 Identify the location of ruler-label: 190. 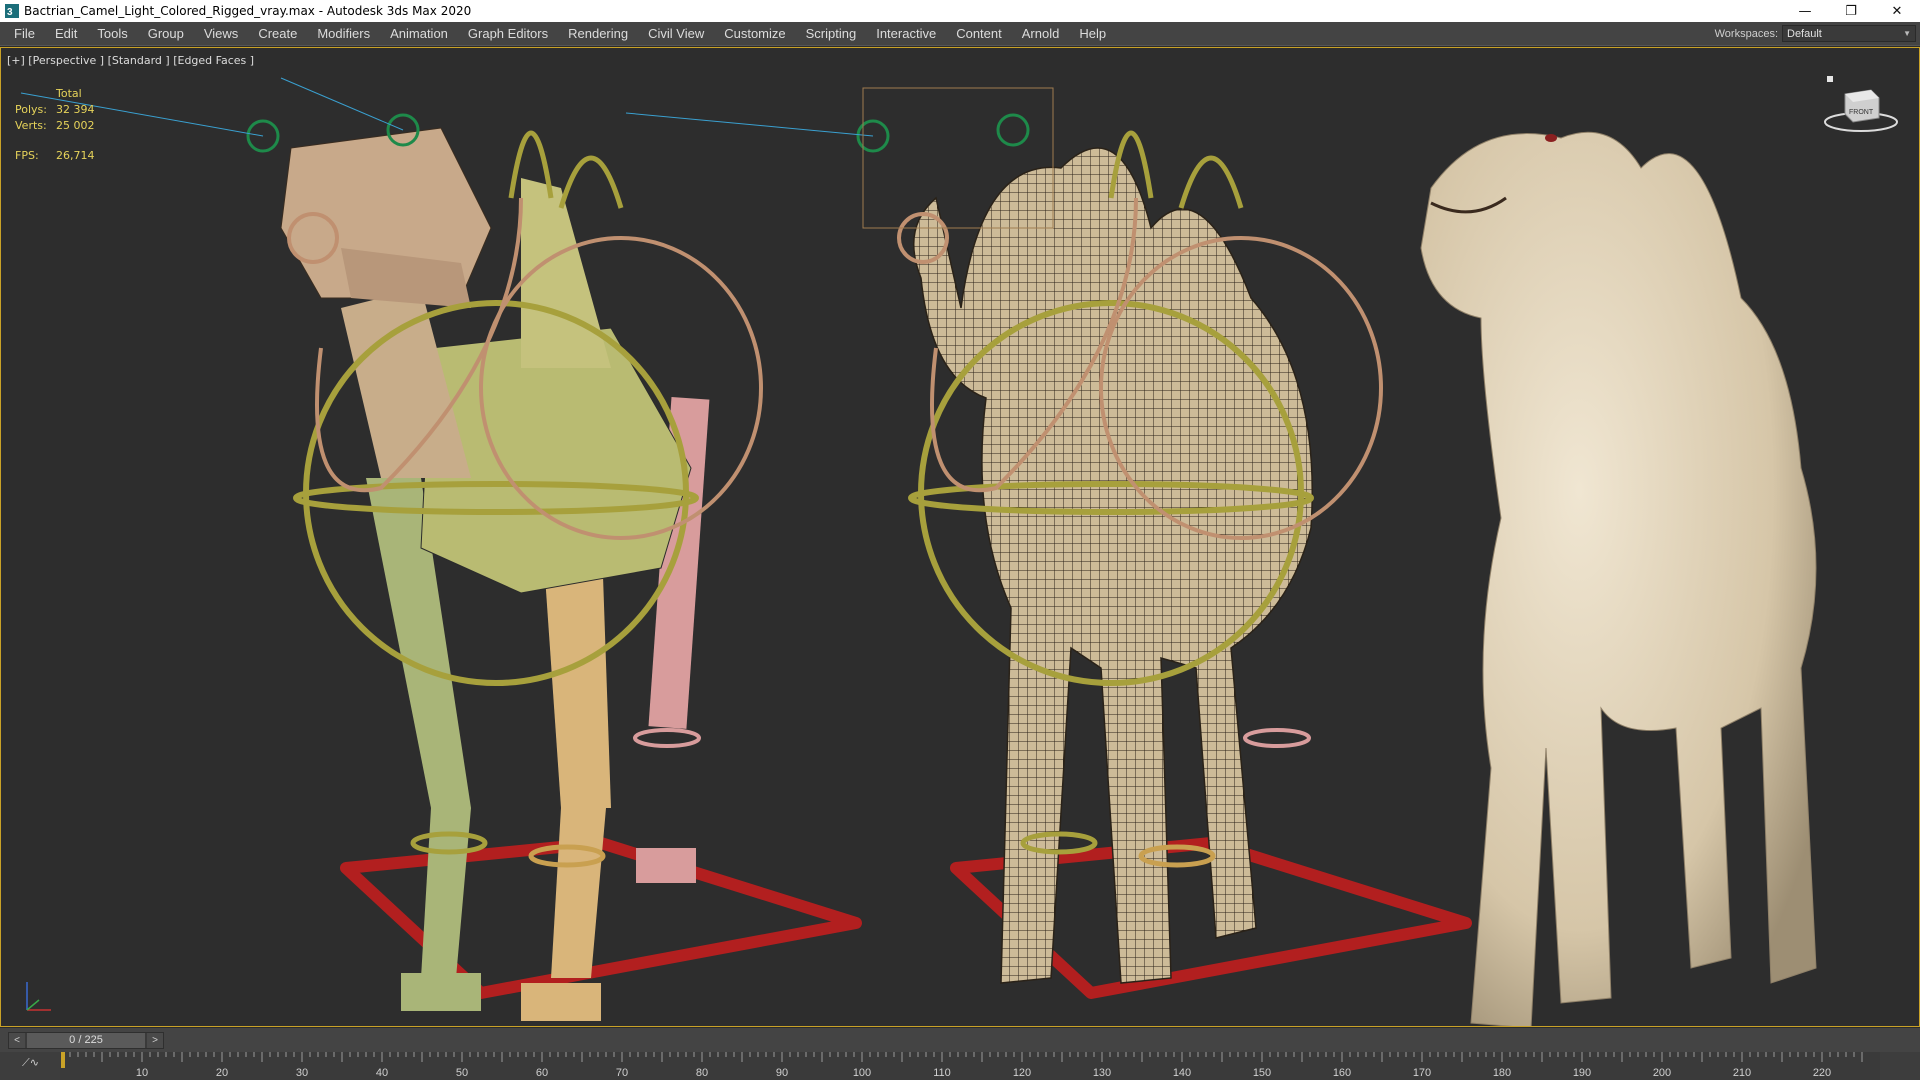
(1582, 1073).